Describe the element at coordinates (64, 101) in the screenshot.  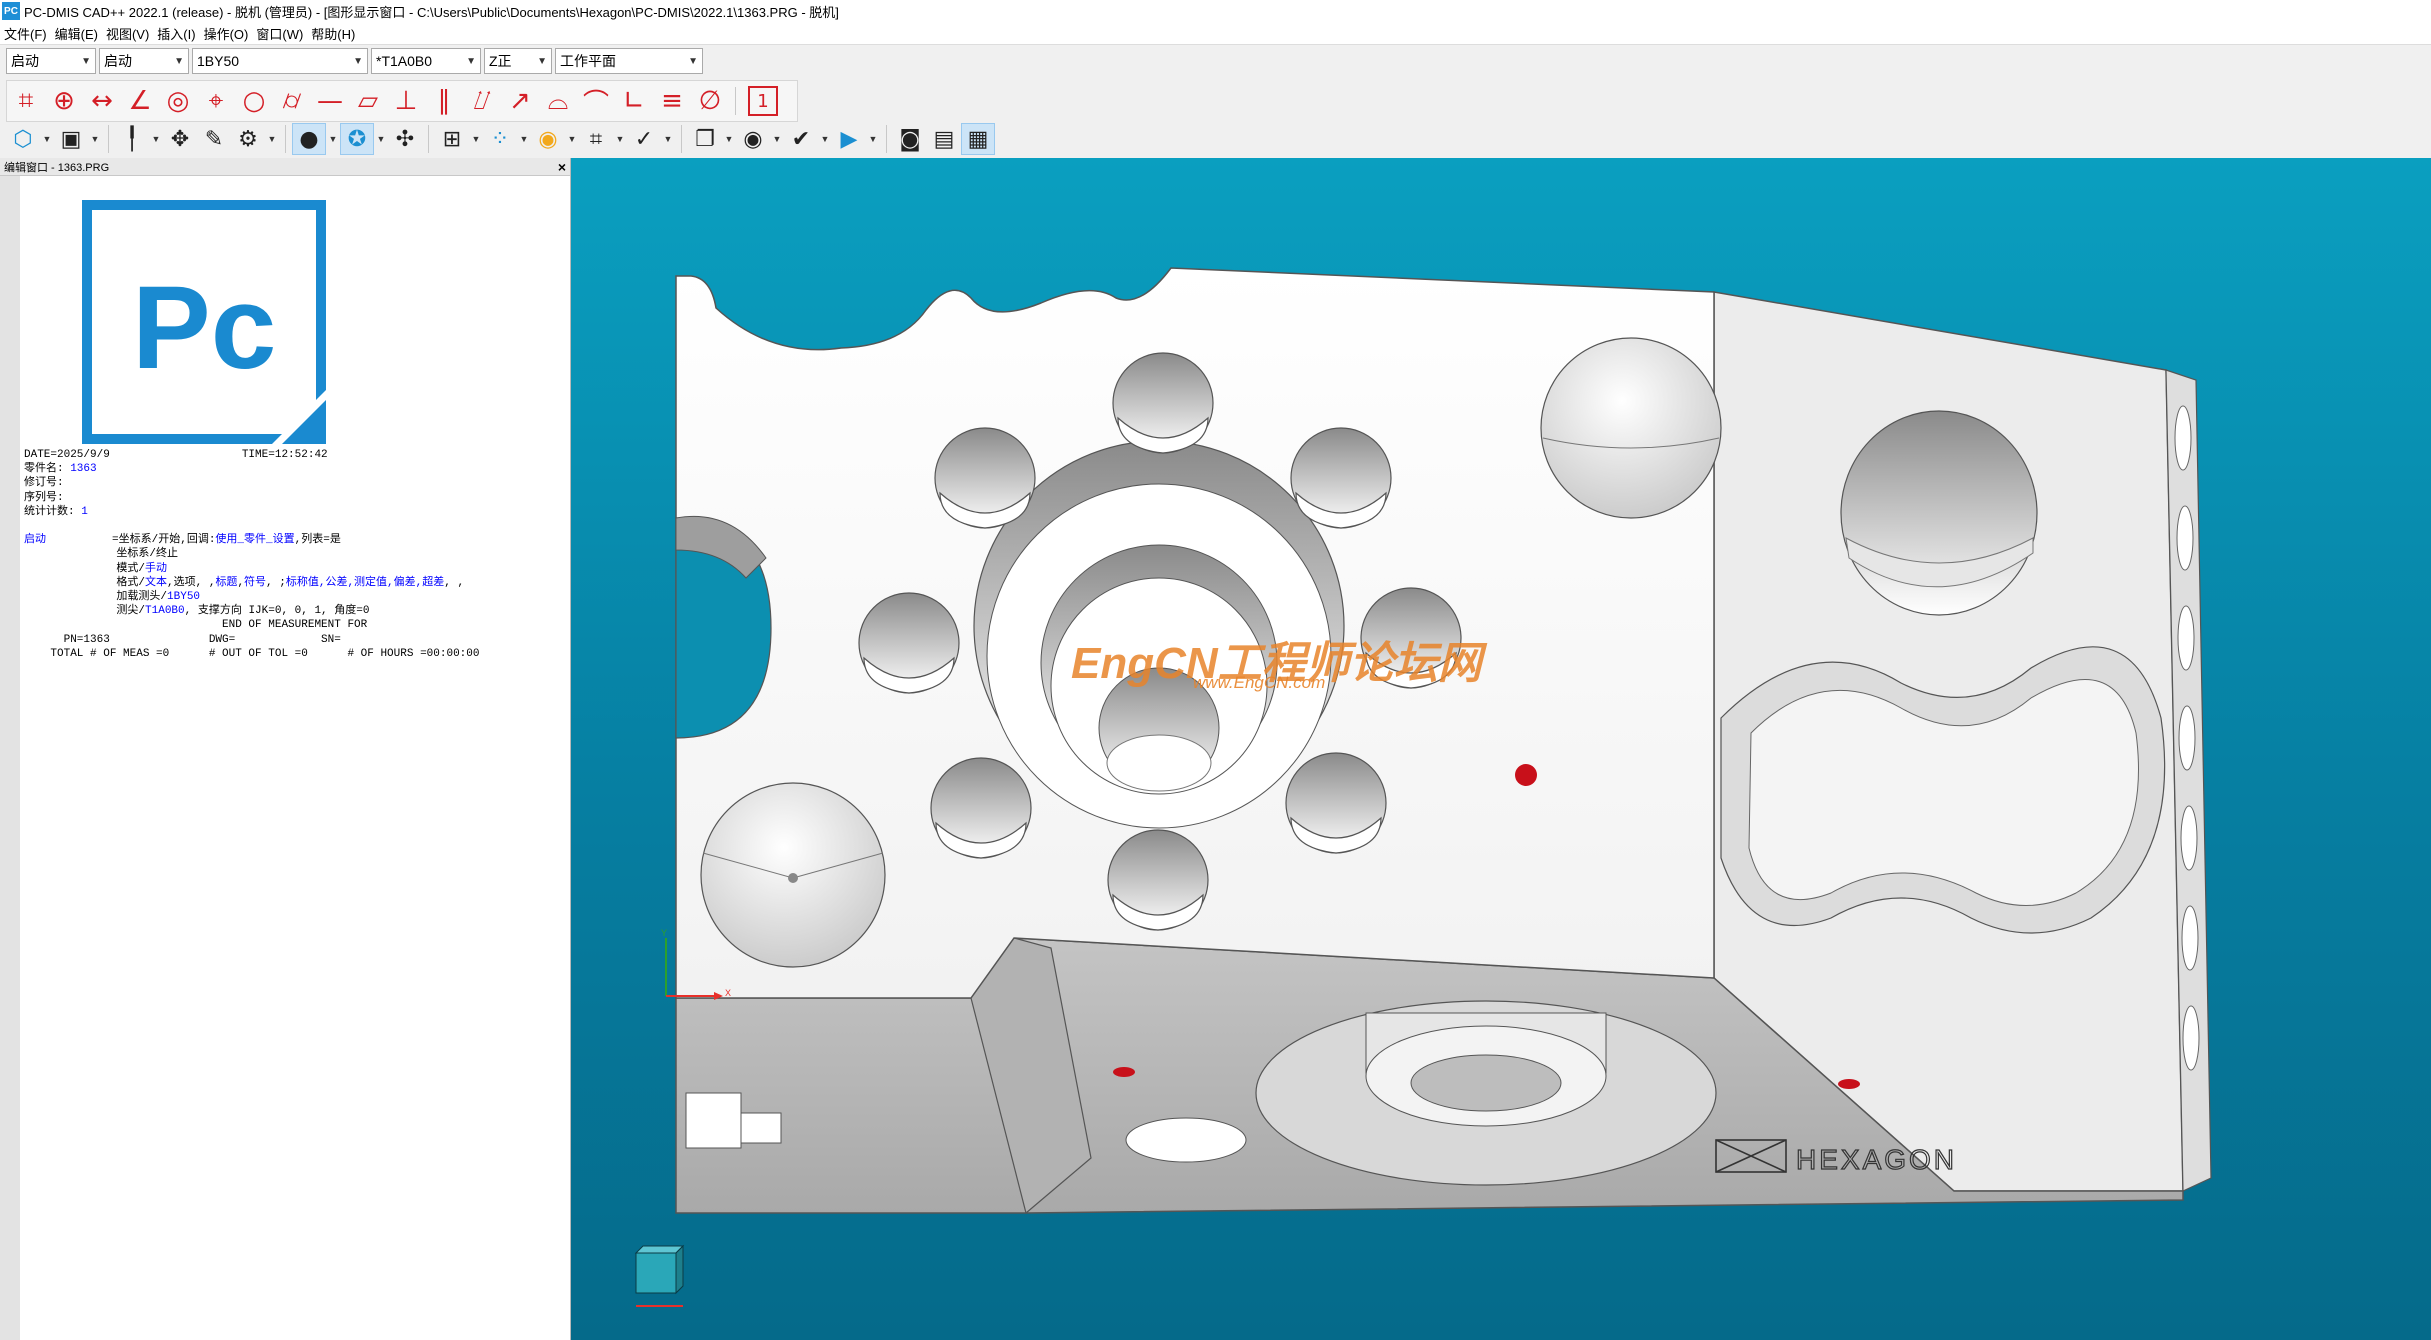
I see `circle-icon: ⊕` at that location.